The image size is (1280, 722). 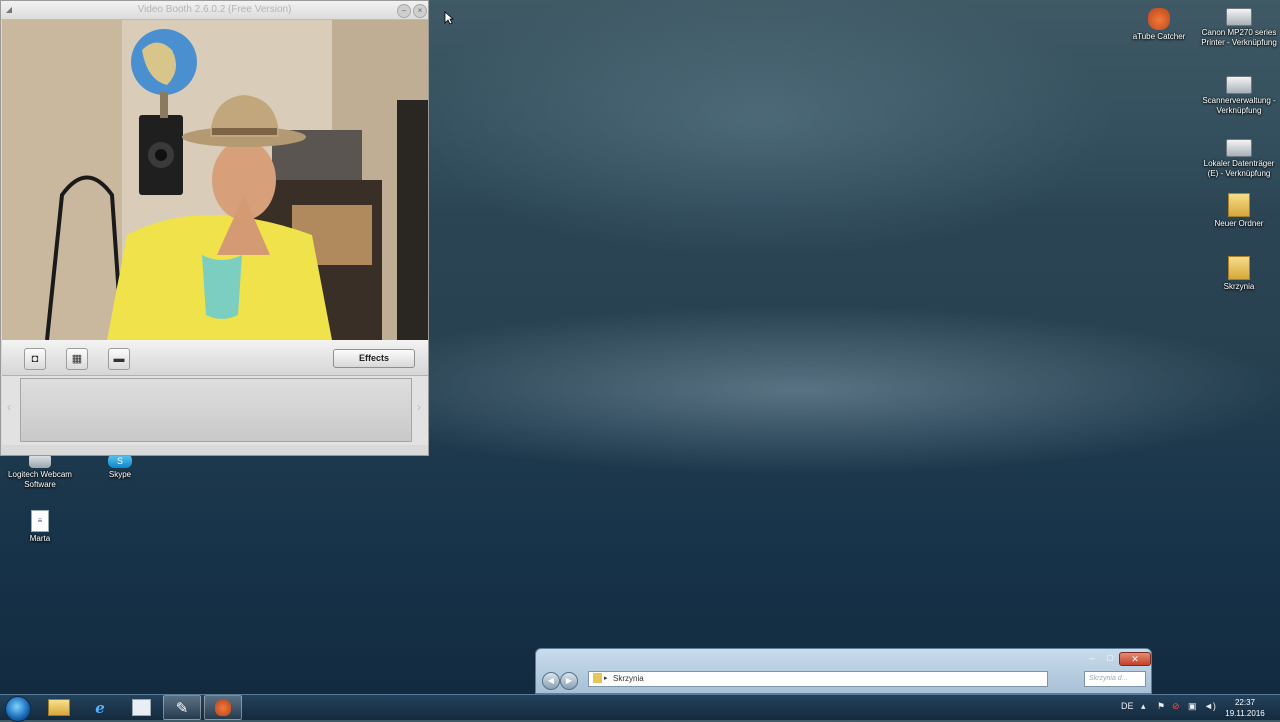 I want to click on capture-toolbar: ◘ ▦ ▬ Effects, so click(x=215, y=358).